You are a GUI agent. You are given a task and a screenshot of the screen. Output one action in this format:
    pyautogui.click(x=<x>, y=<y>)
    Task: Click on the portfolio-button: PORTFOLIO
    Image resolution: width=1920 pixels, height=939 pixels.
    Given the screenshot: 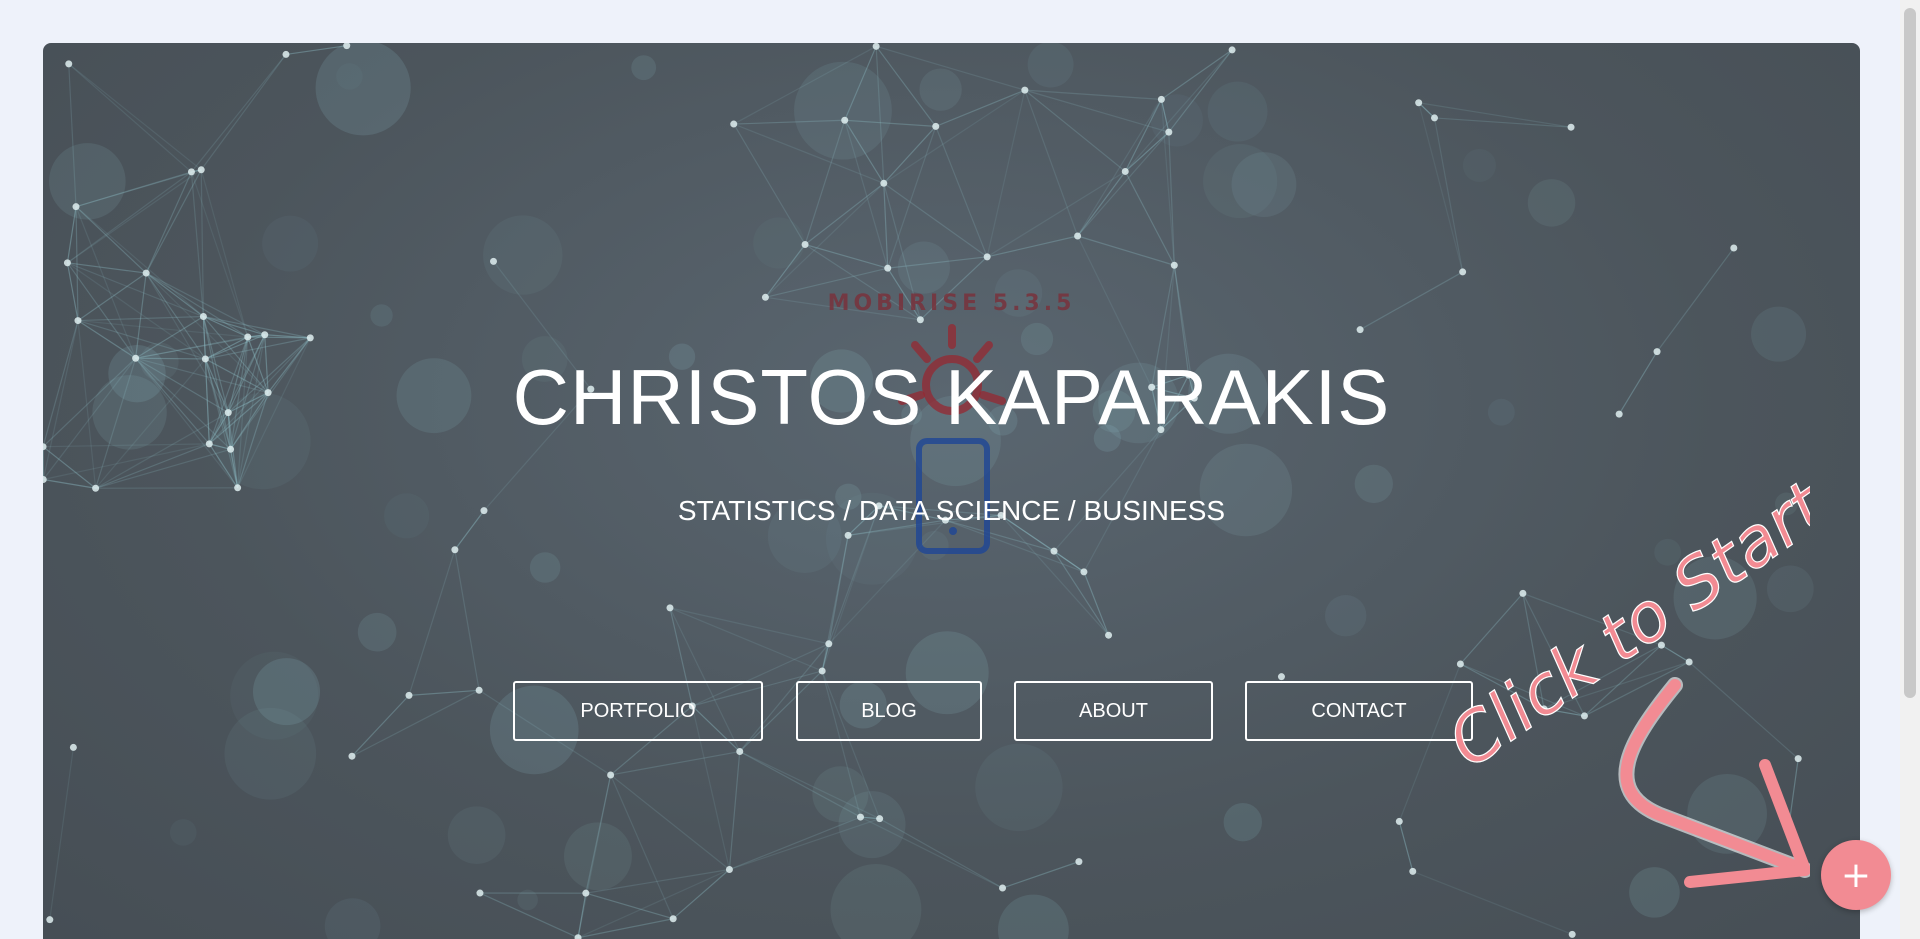 What is the action you would take?
    pyautogui.click(x=638, y=711)
    